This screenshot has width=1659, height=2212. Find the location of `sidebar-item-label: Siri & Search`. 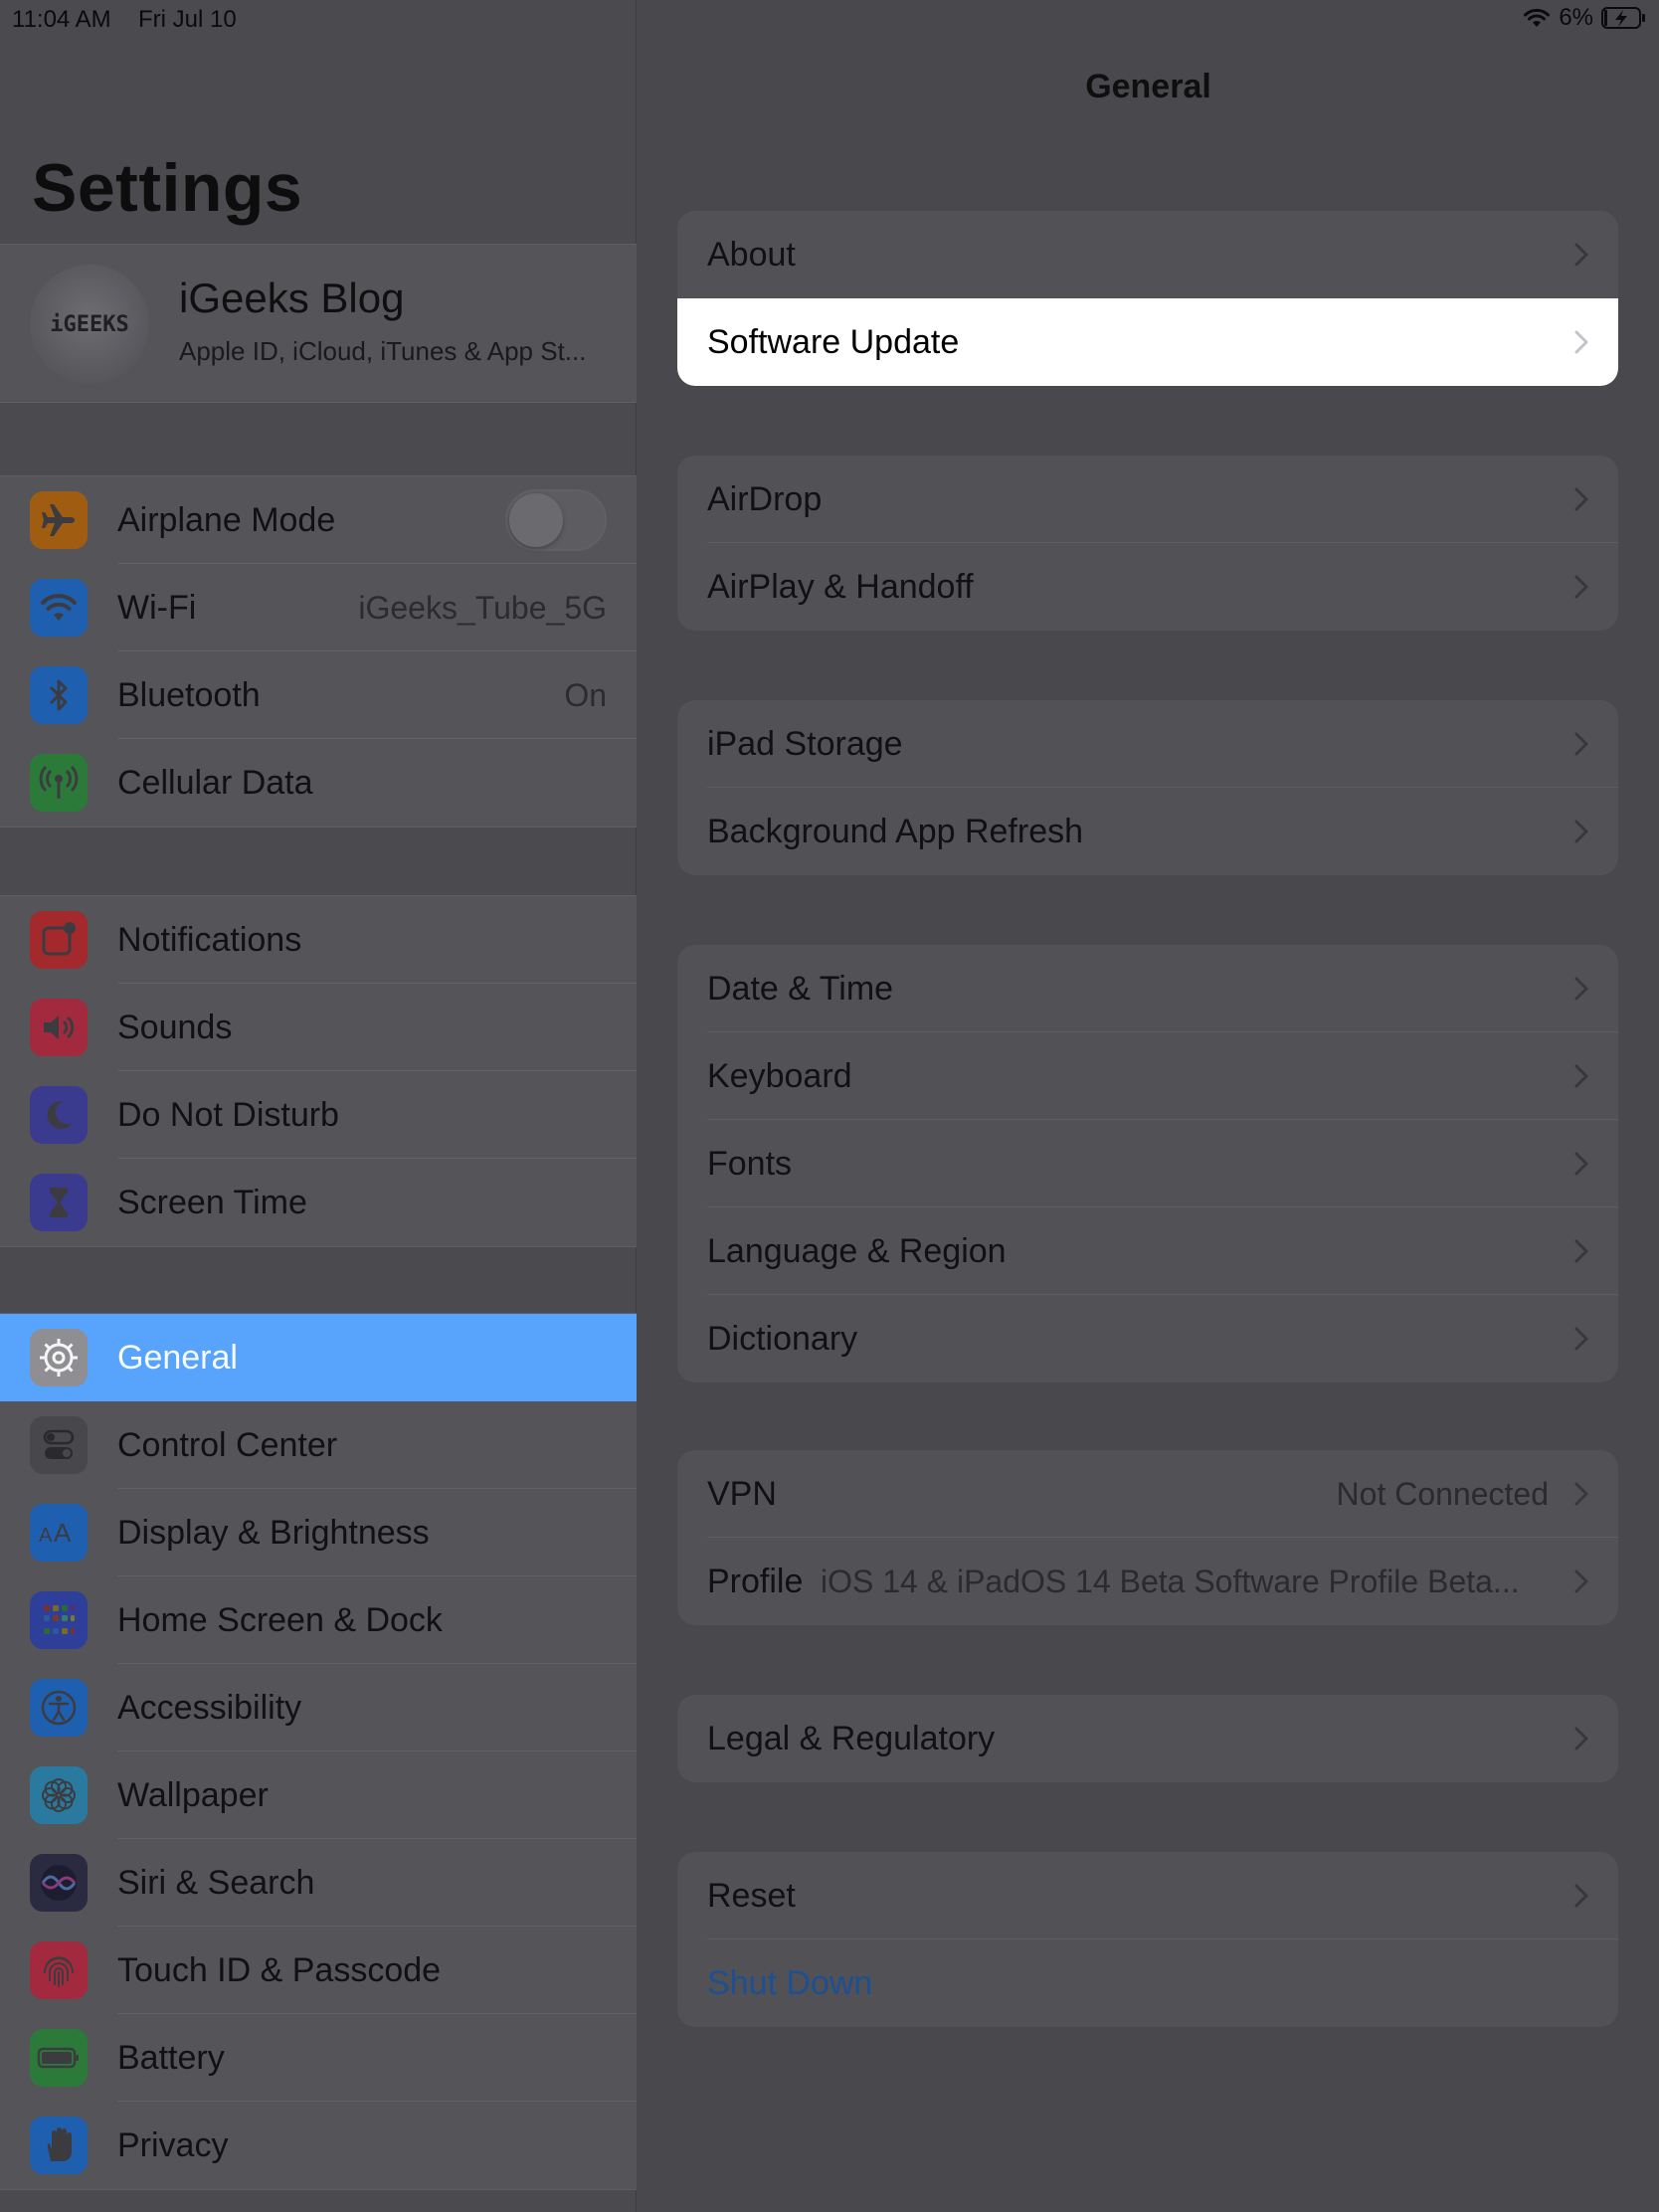

sidebar-item-label: Siri & Search is located at coordinates (216, 1883).